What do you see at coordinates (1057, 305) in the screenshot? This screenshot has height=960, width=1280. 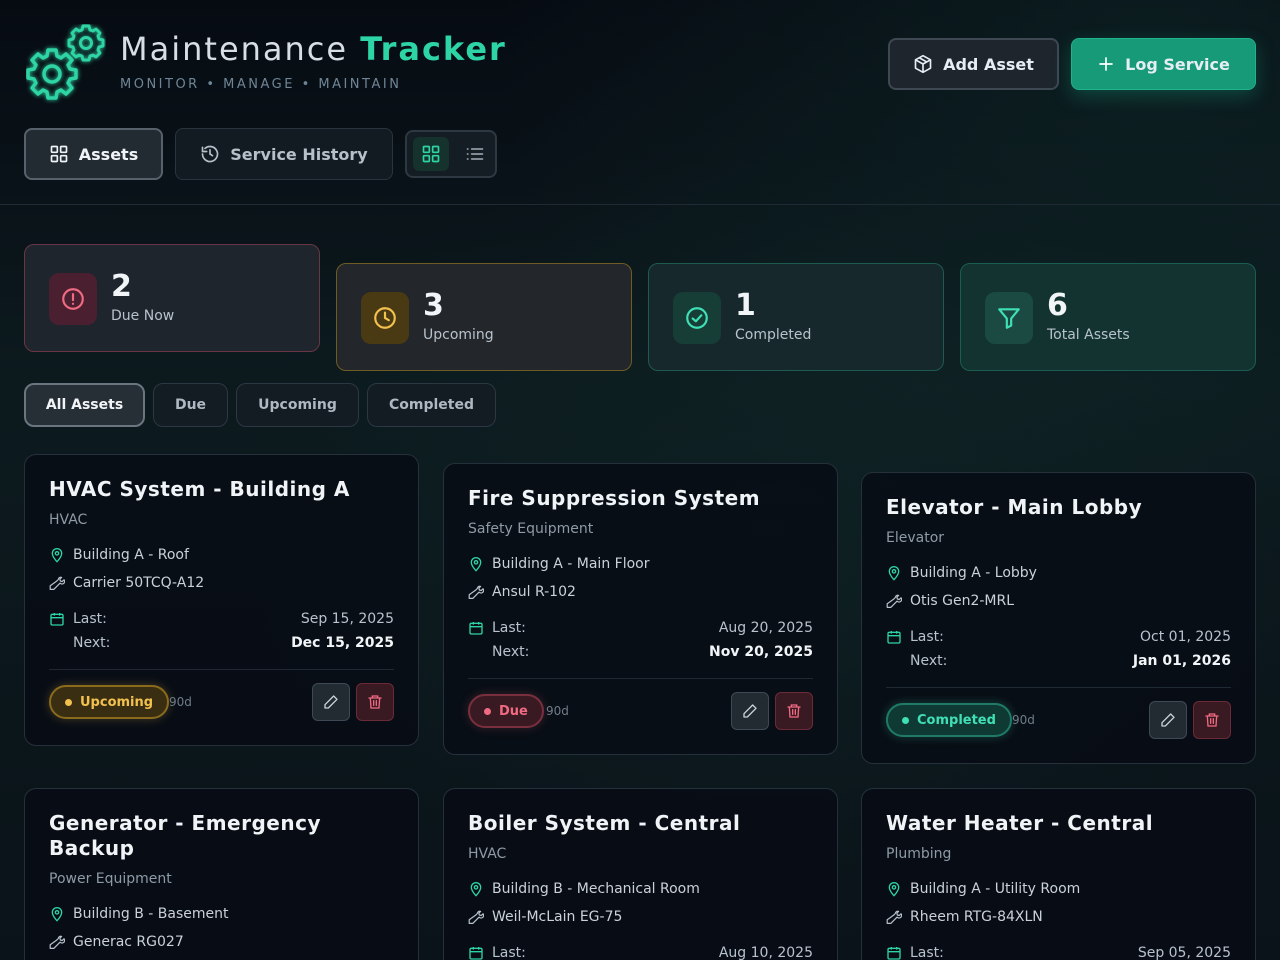 I see `stat-total-value: 6` at bounding box center [1057, 305].